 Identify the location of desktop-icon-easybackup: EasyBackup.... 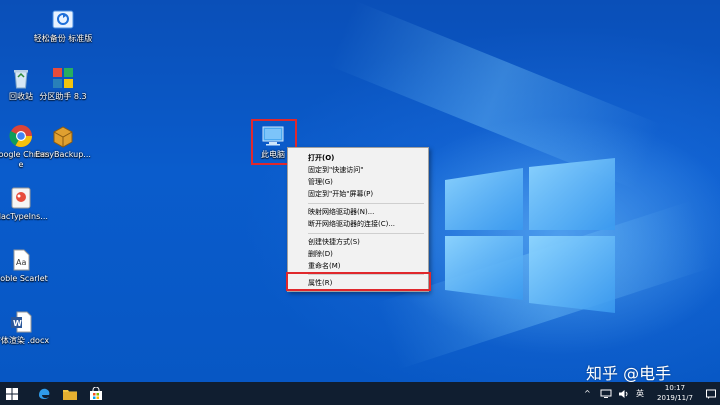
(63, 142).